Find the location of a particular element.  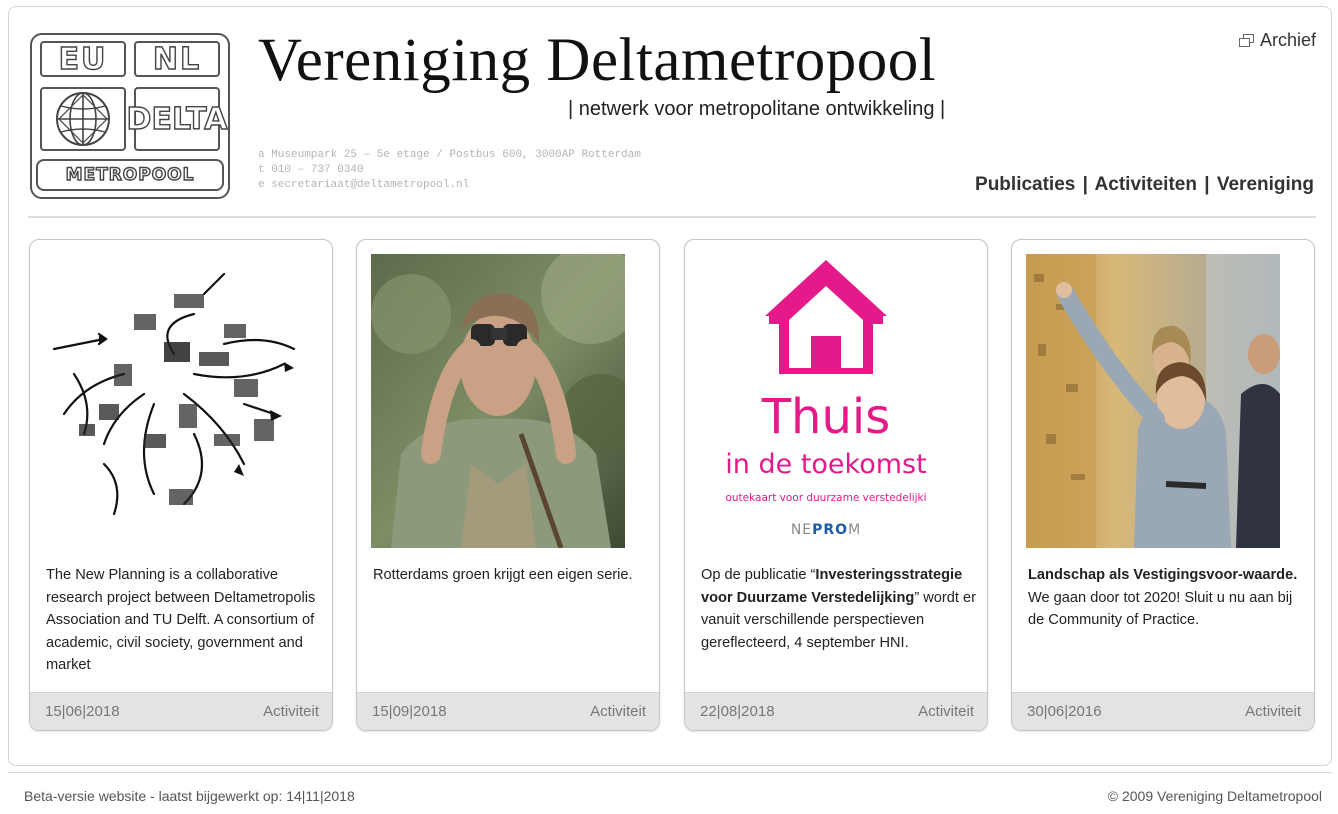

nav-item-activiteiten: Activiteiten is located at coordinates (1146, 184).